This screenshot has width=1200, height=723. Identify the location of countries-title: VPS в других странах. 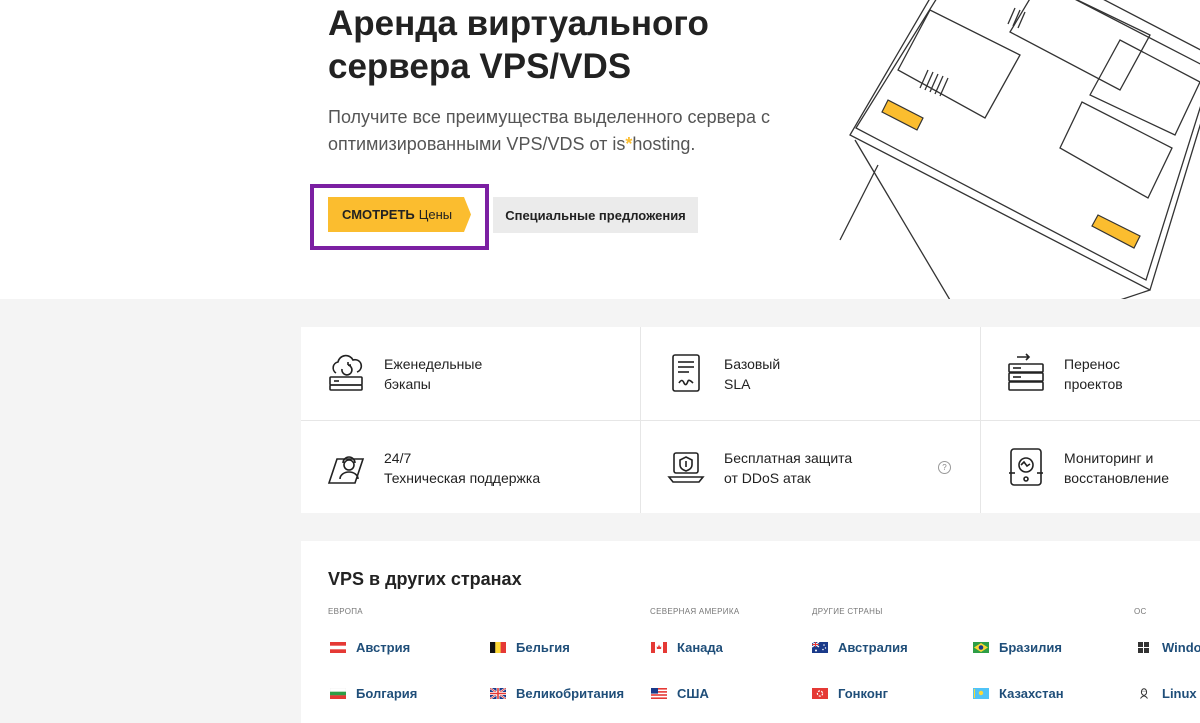
(425, 579).